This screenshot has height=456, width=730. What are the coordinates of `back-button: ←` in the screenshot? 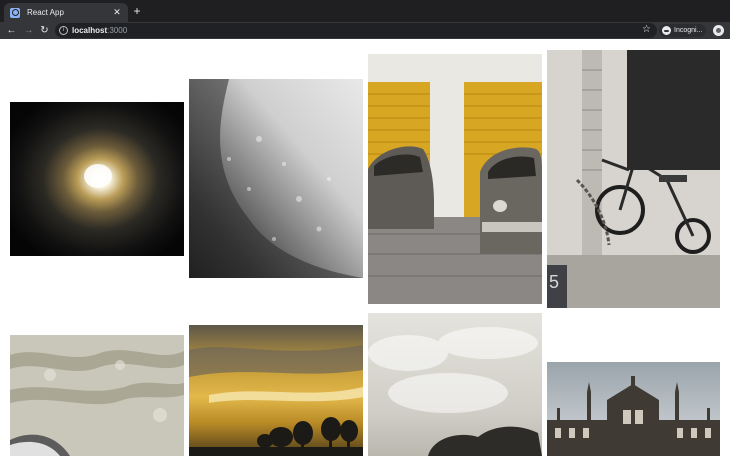 It's located at (11, 30).